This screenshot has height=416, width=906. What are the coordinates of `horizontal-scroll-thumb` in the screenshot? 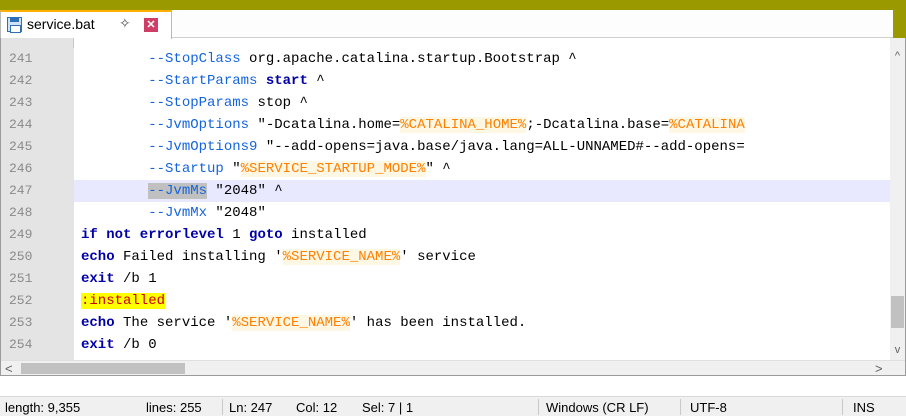 It's located at (103, 368).